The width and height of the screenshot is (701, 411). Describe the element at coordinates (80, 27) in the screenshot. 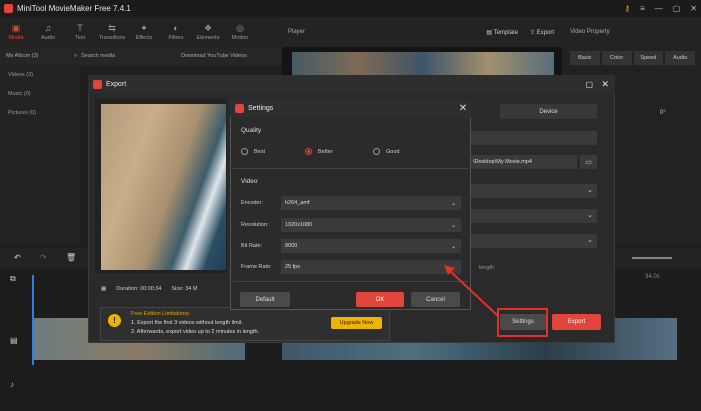

I see `text-icon: T` at that location.